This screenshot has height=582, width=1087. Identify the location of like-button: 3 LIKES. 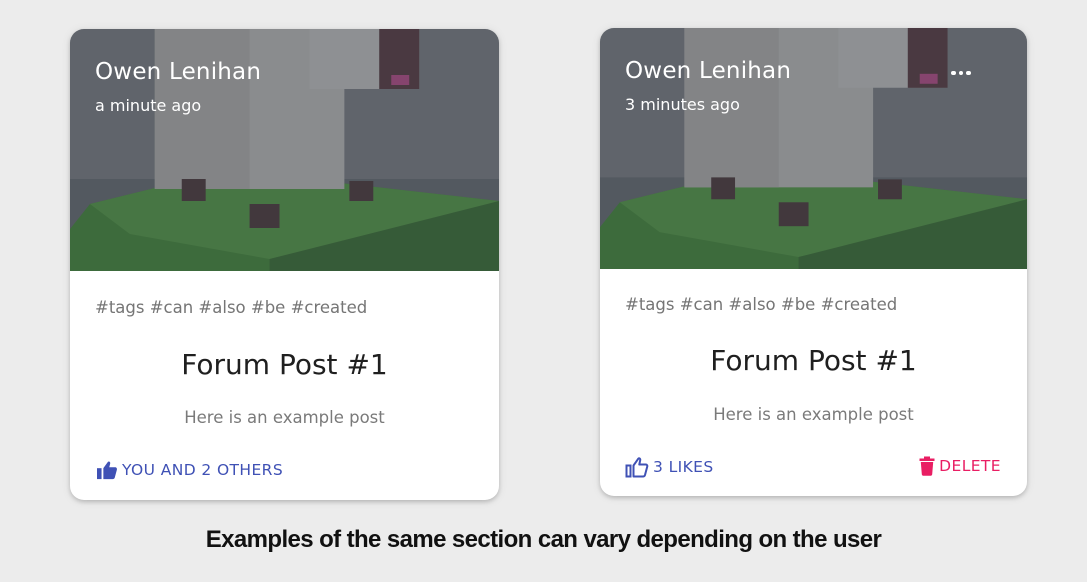
(669, 467).